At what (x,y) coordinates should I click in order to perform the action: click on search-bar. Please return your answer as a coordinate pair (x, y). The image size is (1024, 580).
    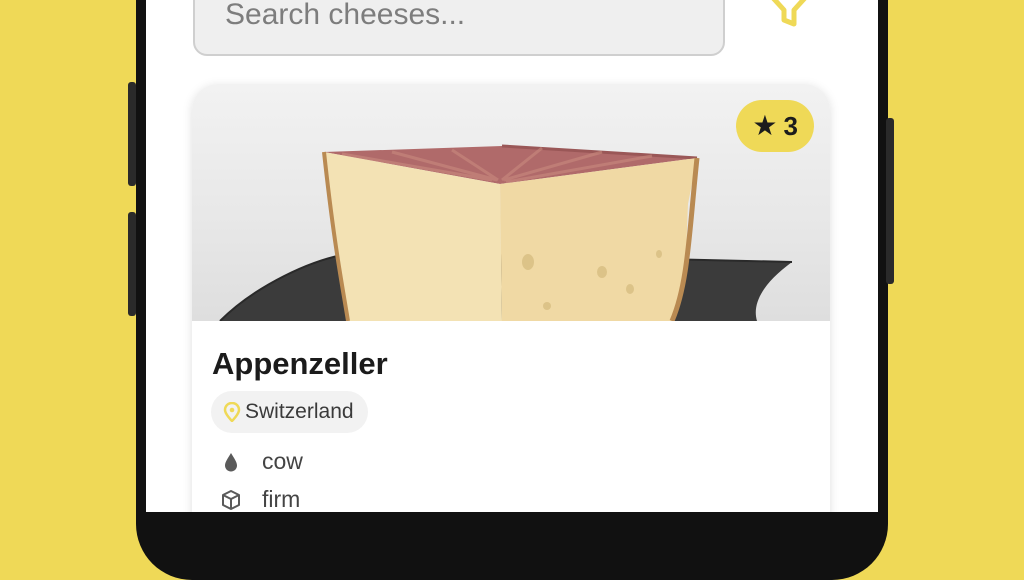
    Looking at the image, I should click on (459, 28).